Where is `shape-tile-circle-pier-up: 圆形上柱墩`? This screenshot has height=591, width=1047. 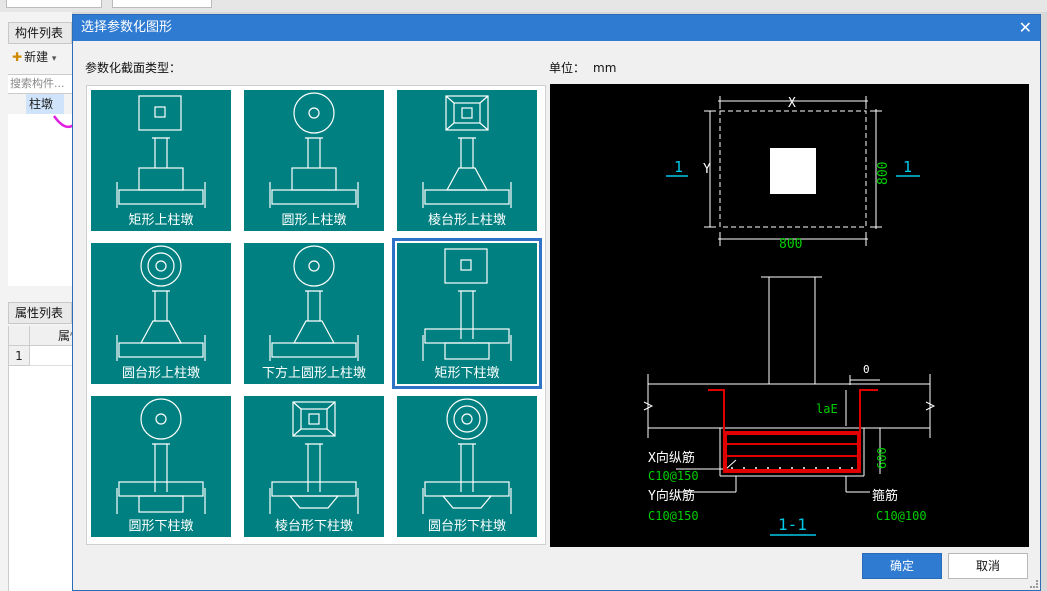
shape-tile-circle-pier-up: 圆形上柱墩 is located at coordinates (314, 160).